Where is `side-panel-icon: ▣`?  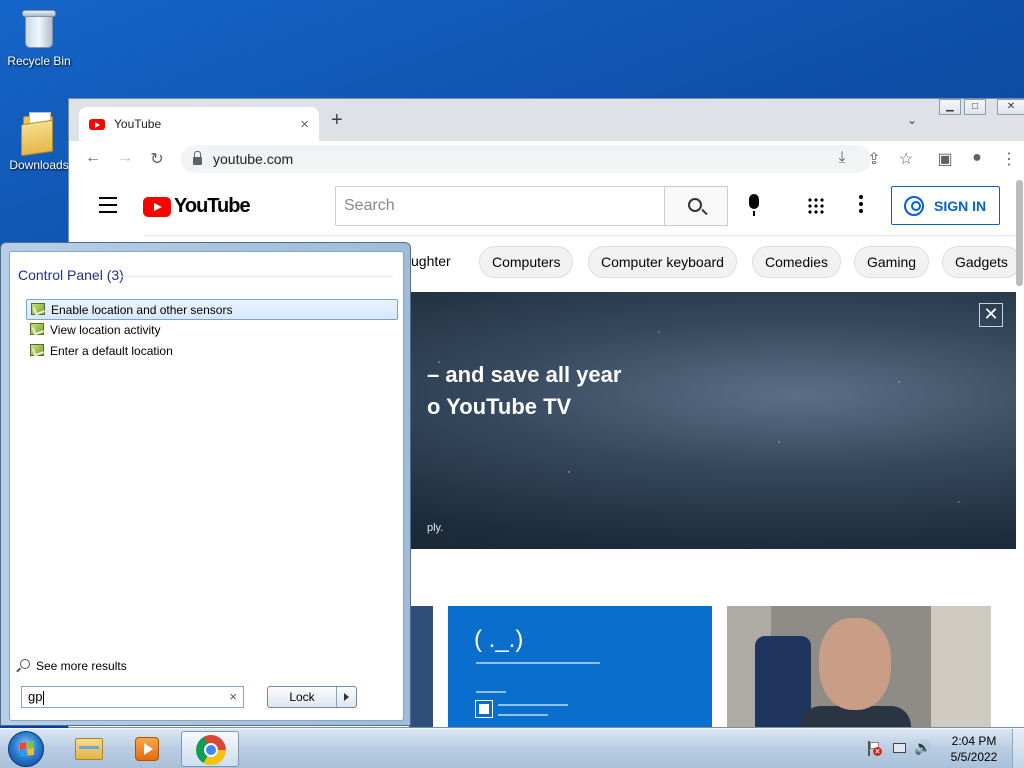 side-panel-icon: ▣ is located at coordinates (945, 159).